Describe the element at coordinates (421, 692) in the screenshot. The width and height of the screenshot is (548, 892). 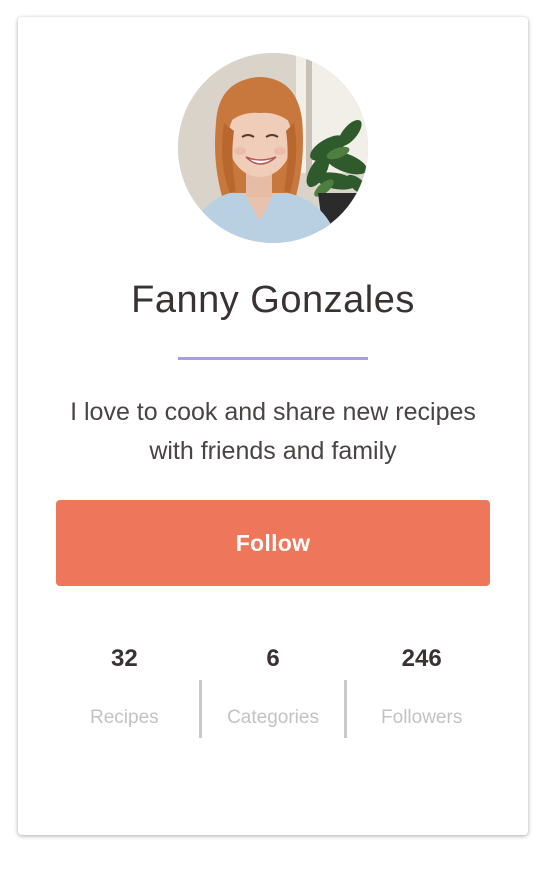
I see `stat-followers: 246 Followers` at that location.